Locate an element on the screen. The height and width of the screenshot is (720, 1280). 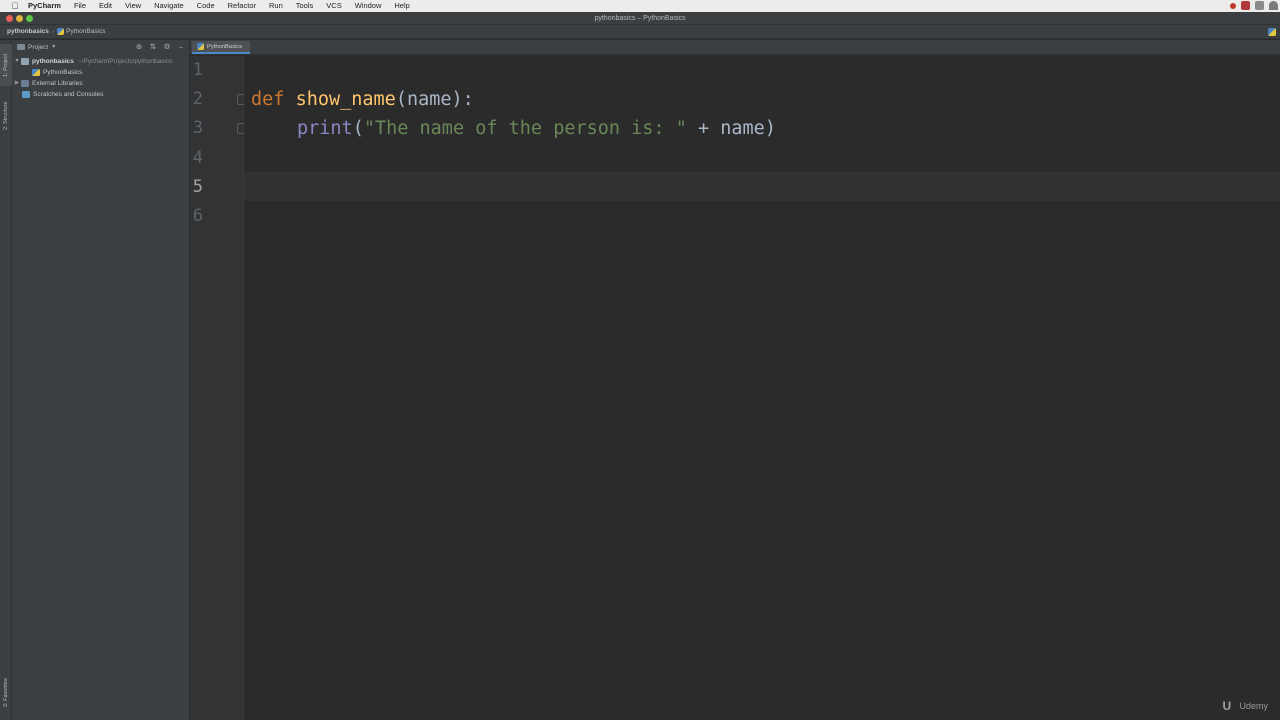
expanded-arrow-icon: ▼ is located at coordinates (17, 61).